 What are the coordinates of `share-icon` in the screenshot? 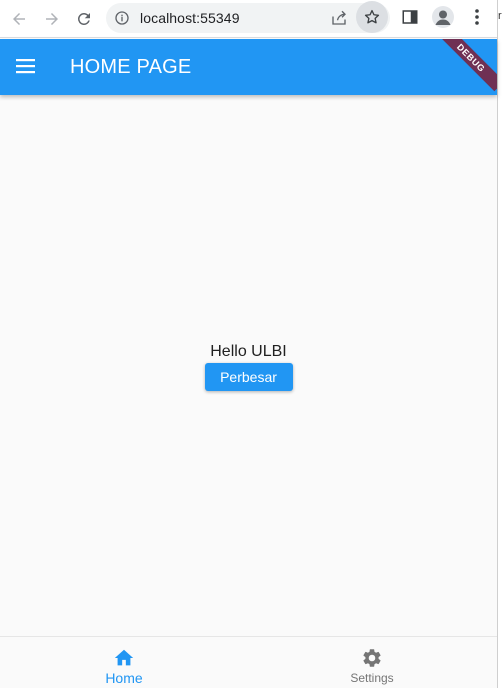 It's located at (339, 18).